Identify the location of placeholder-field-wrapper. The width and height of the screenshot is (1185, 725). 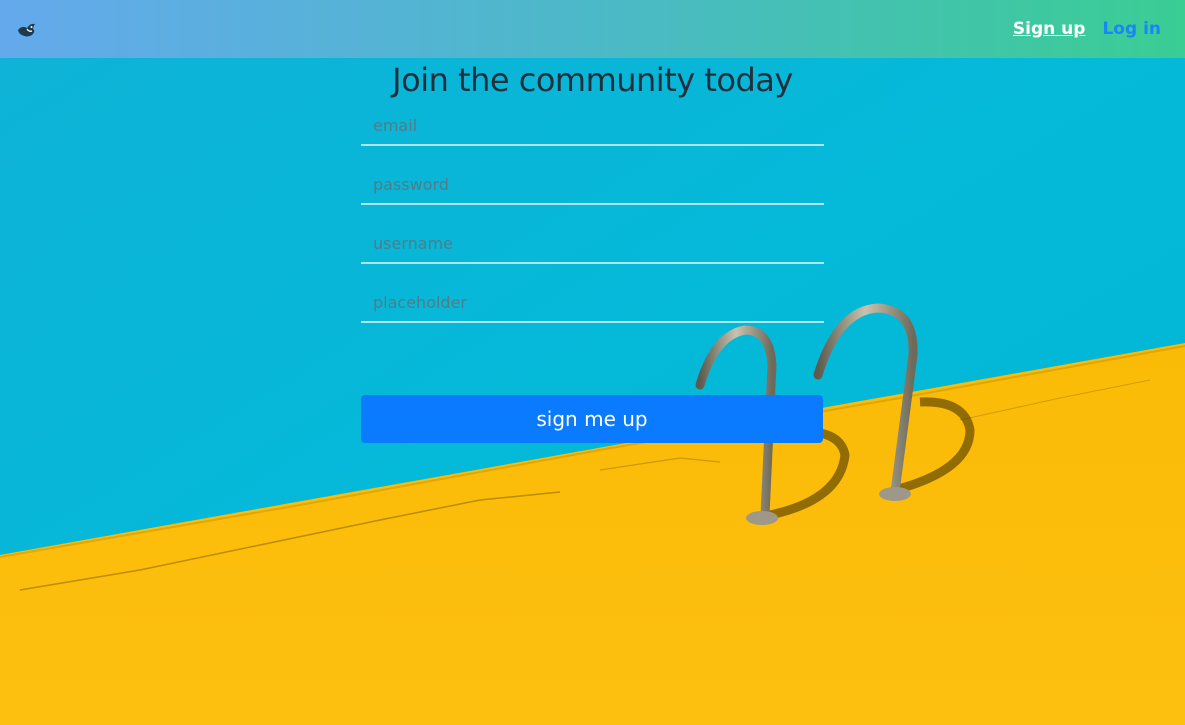
(592, 293).